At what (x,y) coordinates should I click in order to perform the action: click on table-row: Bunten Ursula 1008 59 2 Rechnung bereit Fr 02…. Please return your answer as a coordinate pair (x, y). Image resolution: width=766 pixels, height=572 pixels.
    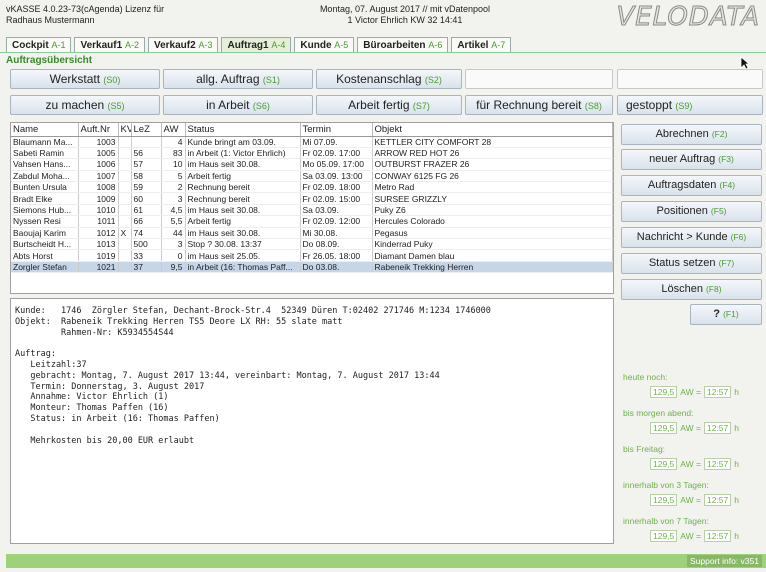
    Looking at the image, I should click on (312, 187).